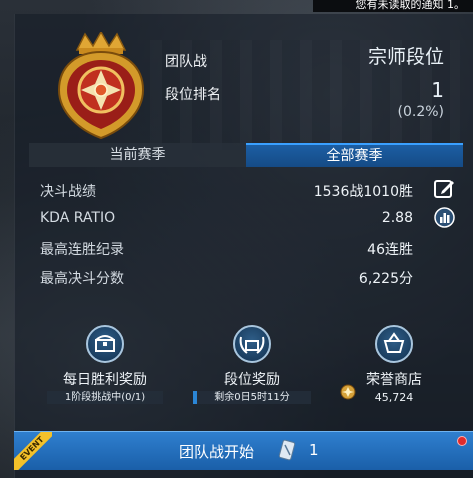 The image size is (473, 478). What do you see at coordinates (394, 397) in the screenshot?
I see `honor-points-value: 45,724` at bounding box center [394, 397].